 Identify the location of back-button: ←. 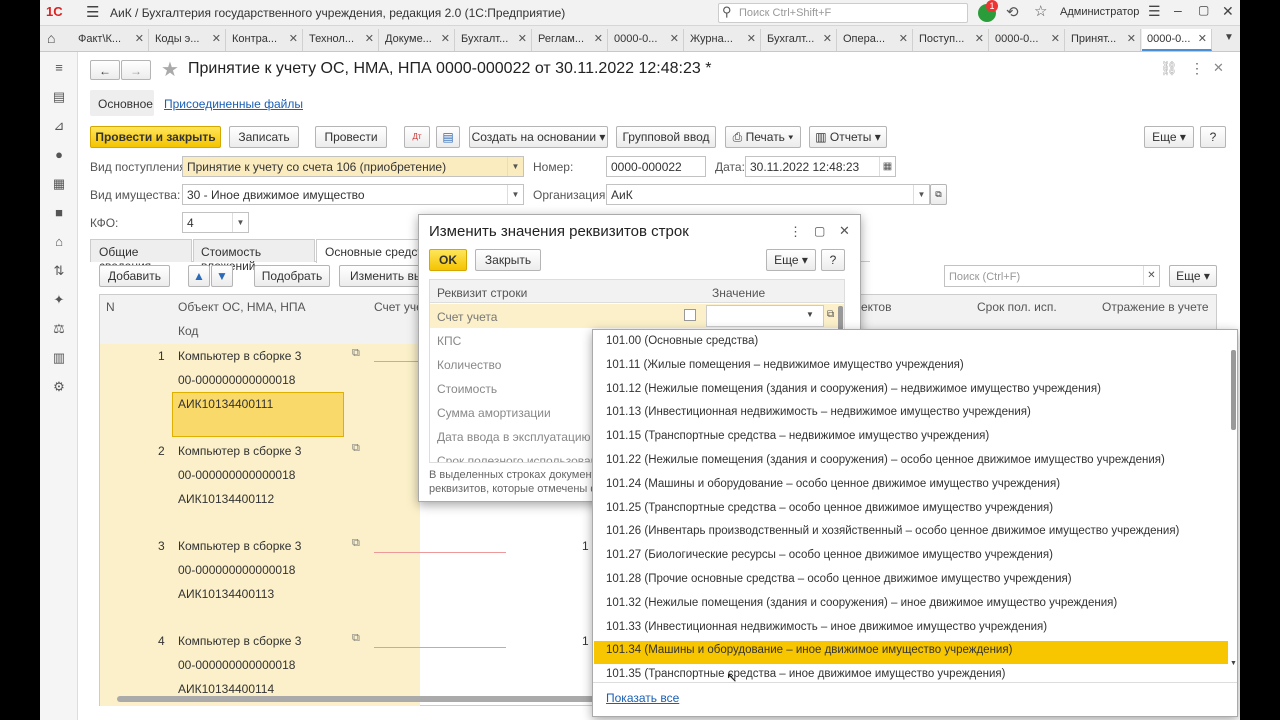
(105, 70).